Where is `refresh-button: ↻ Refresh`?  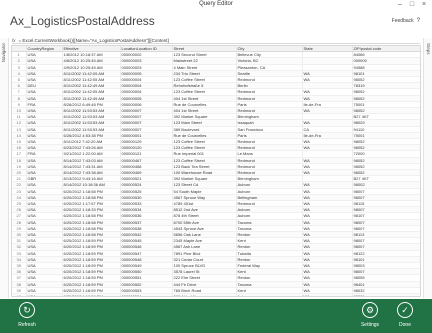 refresh-button: ↻ Refresh is located at coordinates (27, 315).